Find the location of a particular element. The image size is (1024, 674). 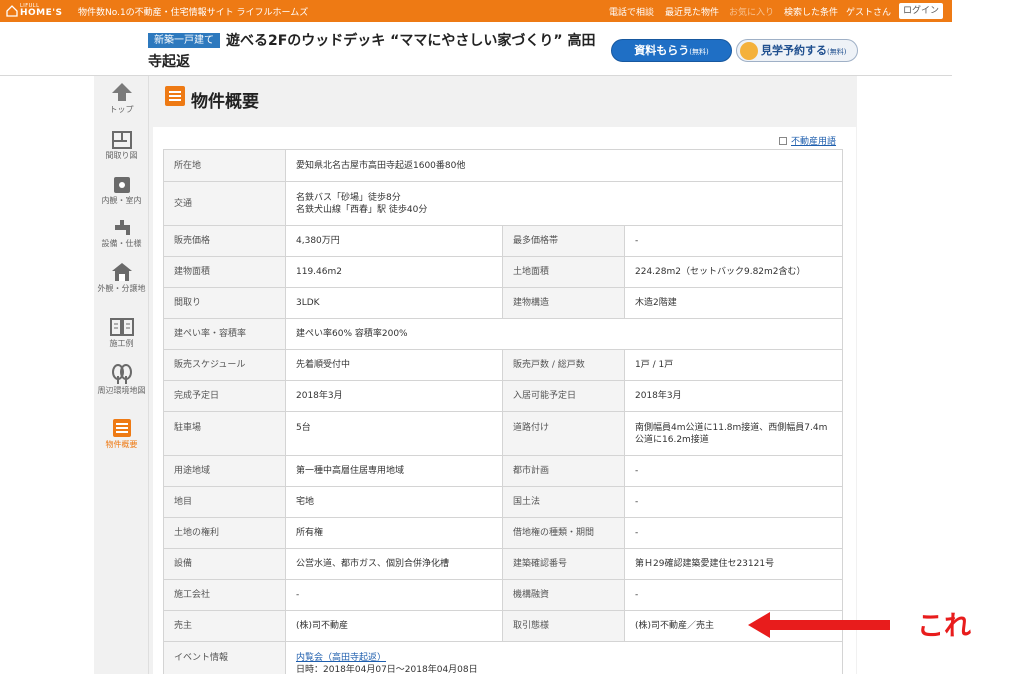

spec-value: 内覧会（高田寺起返） 日時：2018年04月07日～2018年04月08日 is located at coordinates (564, 657).